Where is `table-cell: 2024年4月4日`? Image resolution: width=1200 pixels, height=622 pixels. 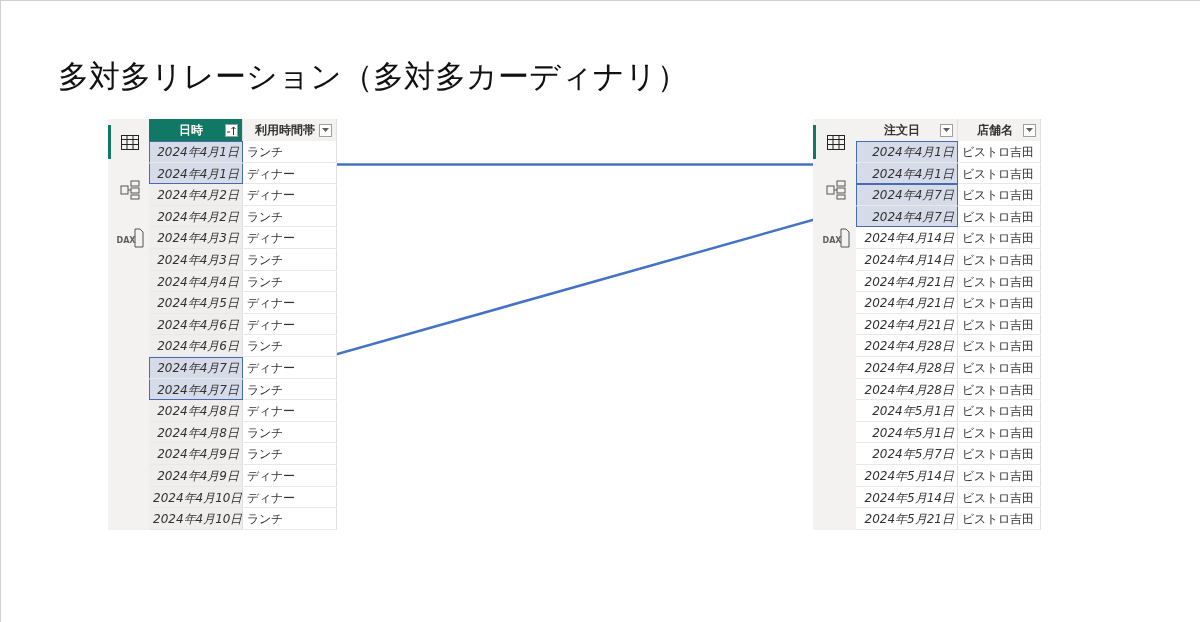 table-cell: 2024年4月4日 is located at coordinates (196, 281).